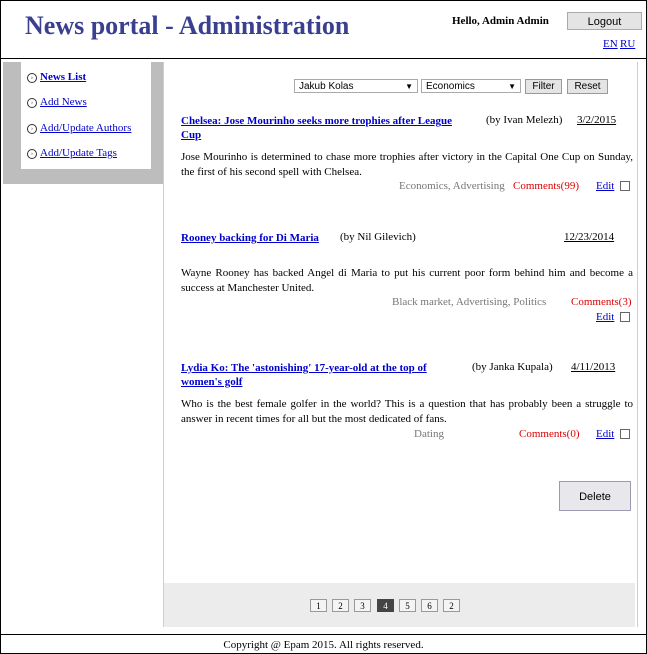 This screenshot has width=647, height=654. Describe the element at coordinates (356, 86) in the screenshot. I see `author-select: Jakub Kolas ▼` at that location.